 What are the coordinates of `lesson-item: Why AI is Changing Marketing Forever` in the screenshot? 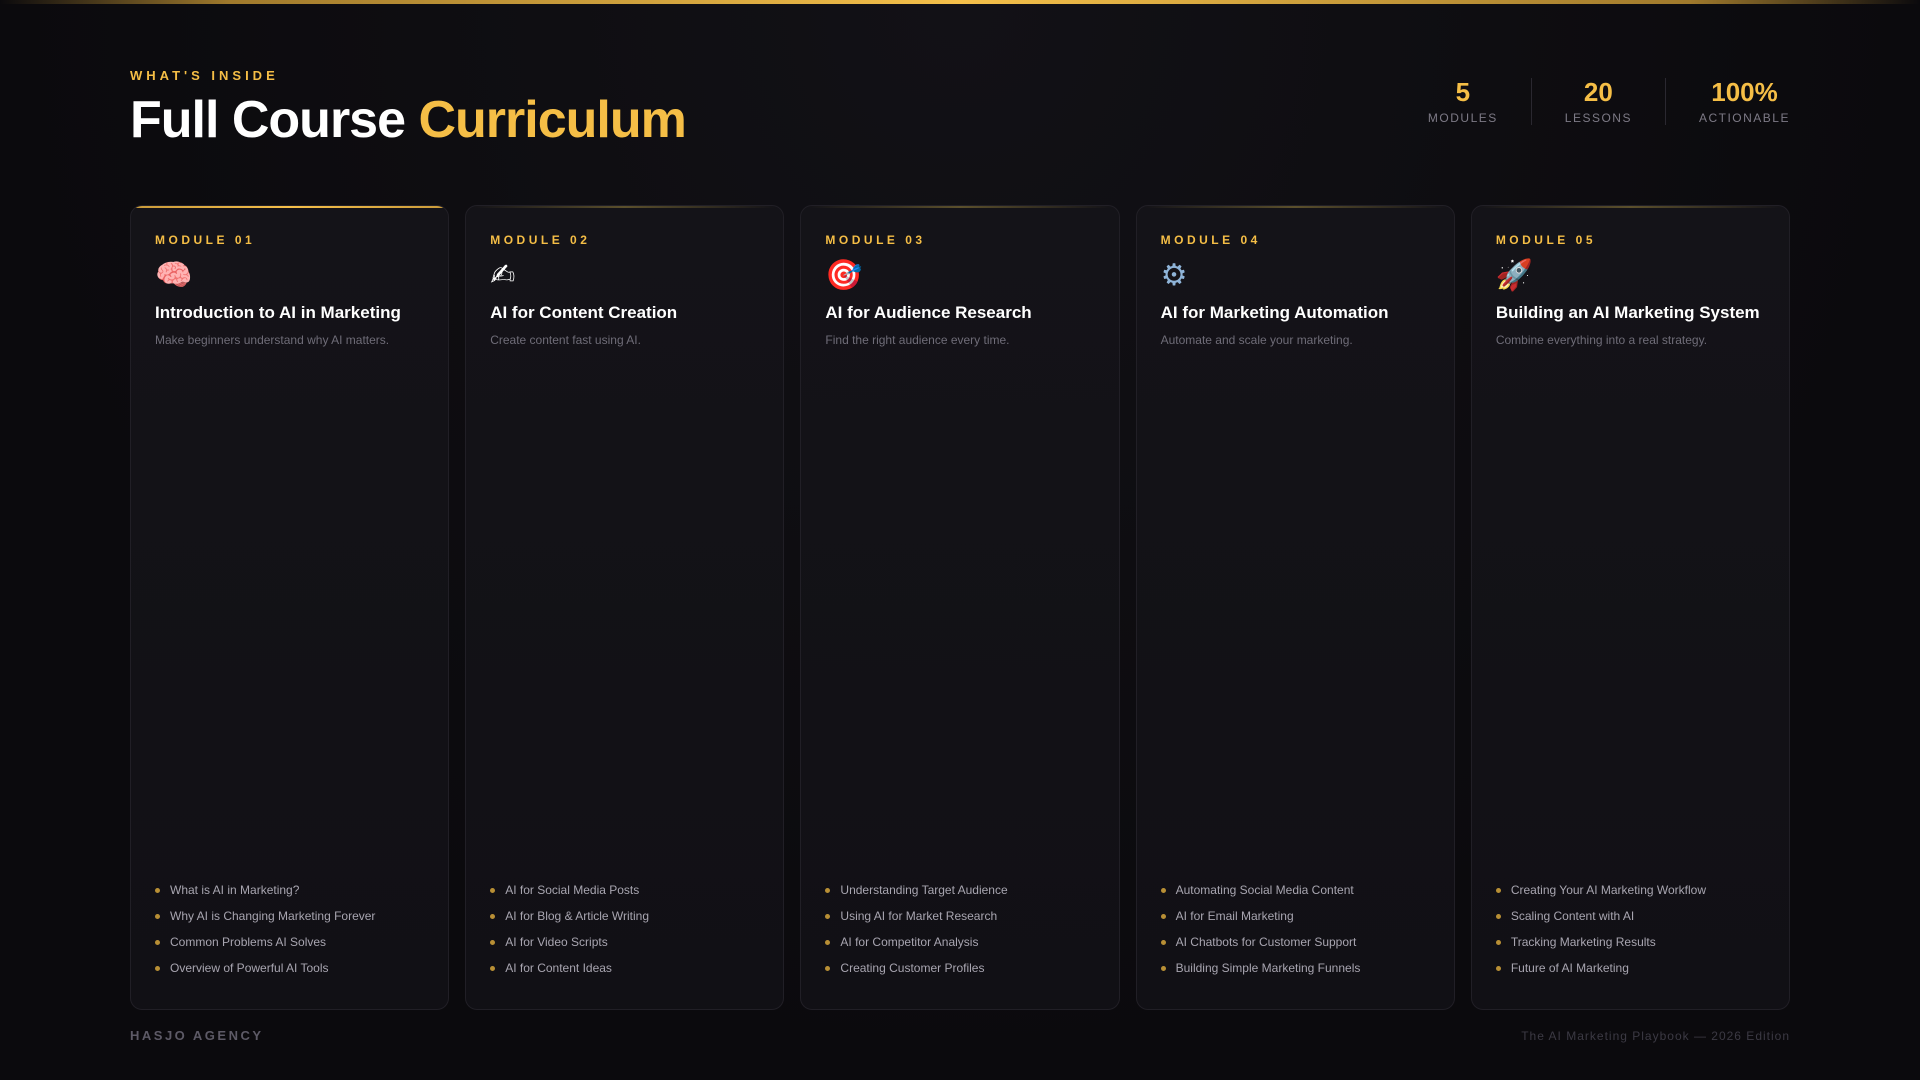 It's located at (289, 916).